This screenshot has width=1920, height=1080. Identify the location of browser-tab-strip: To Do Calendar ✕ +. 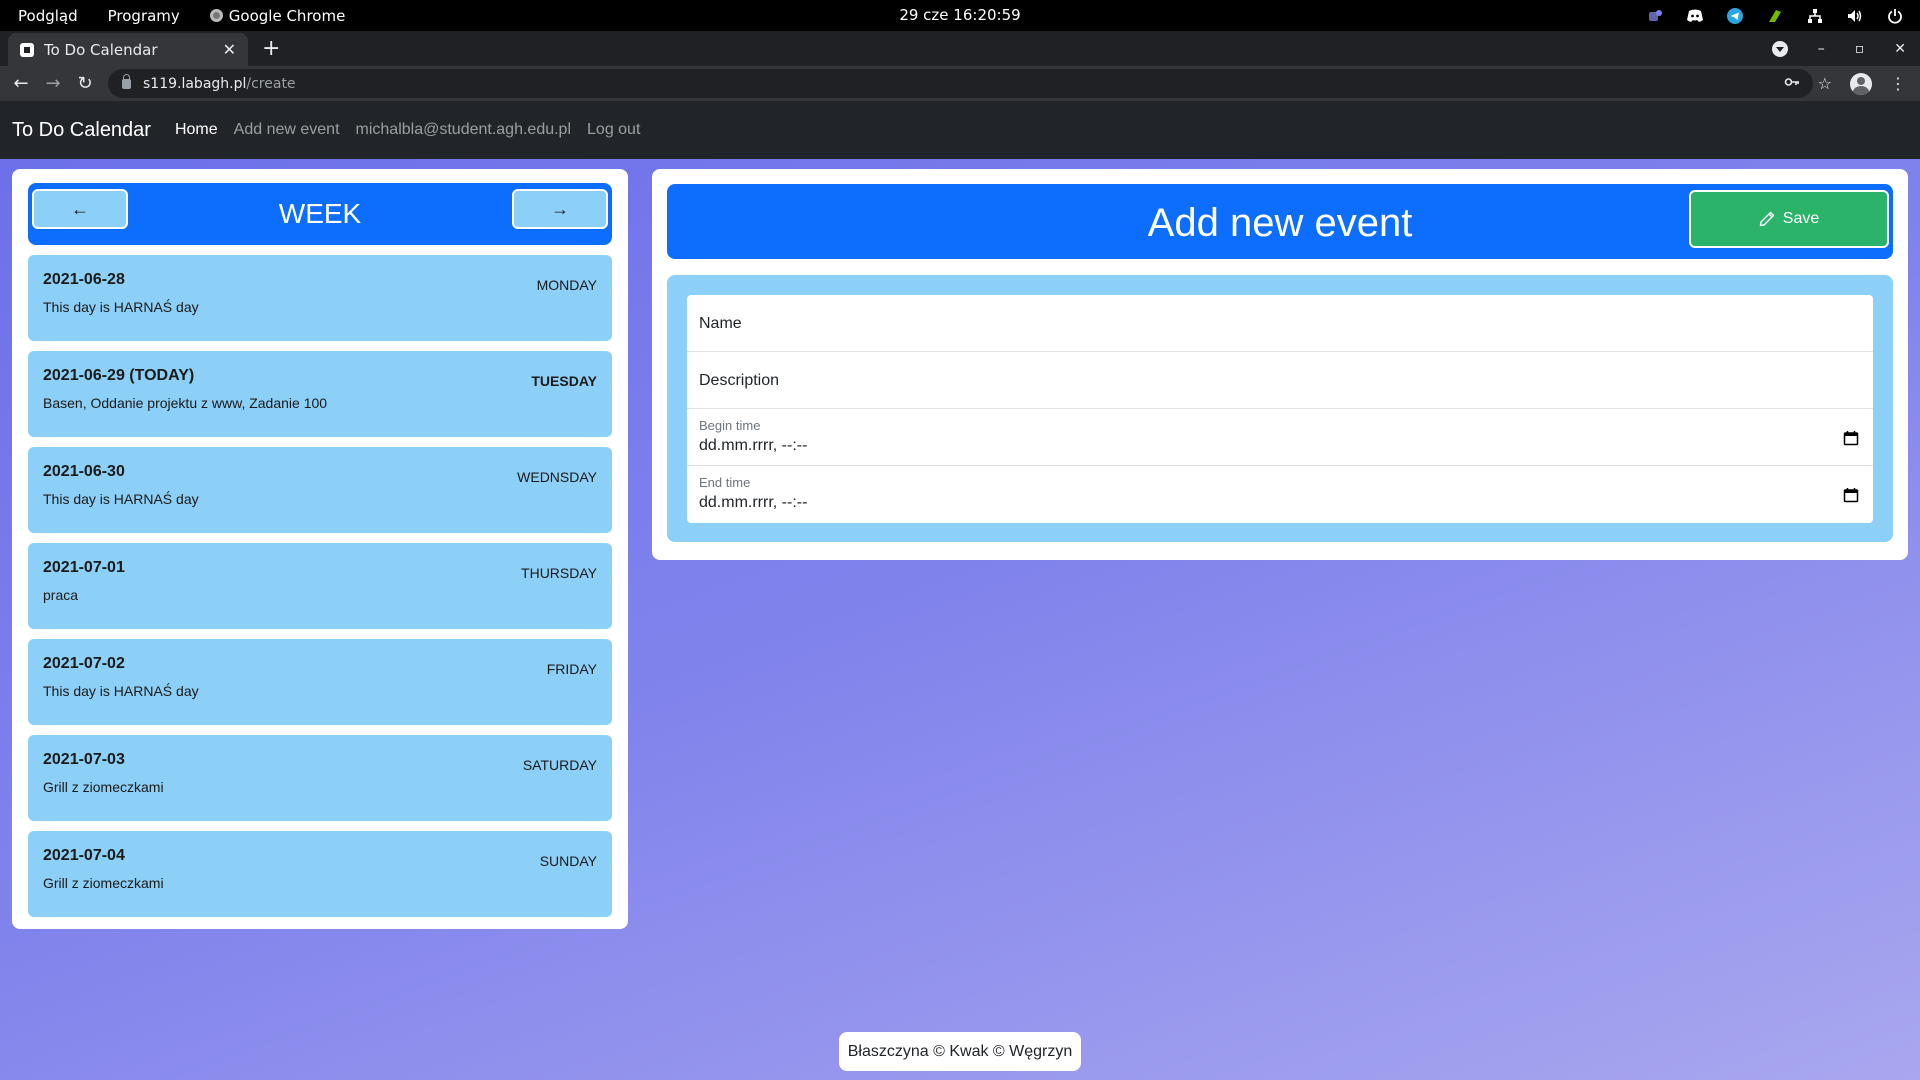
(960, 48).